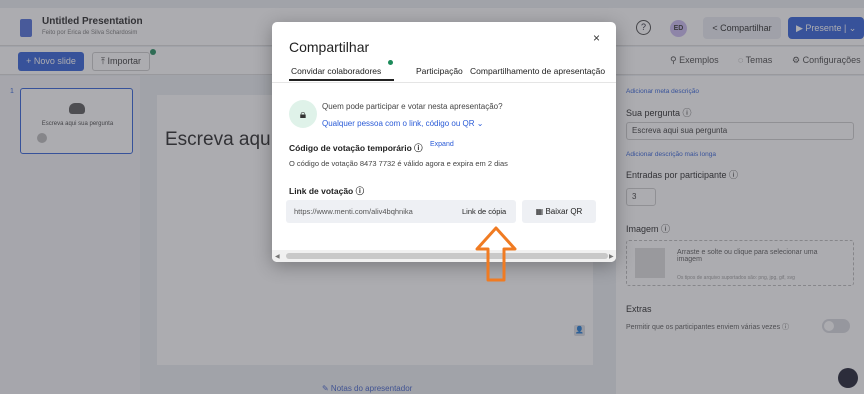 The height and width of the screenshot is (394, 864). I want to click on voting-link-title: Link de votação ⓘ, so click(327, 191).